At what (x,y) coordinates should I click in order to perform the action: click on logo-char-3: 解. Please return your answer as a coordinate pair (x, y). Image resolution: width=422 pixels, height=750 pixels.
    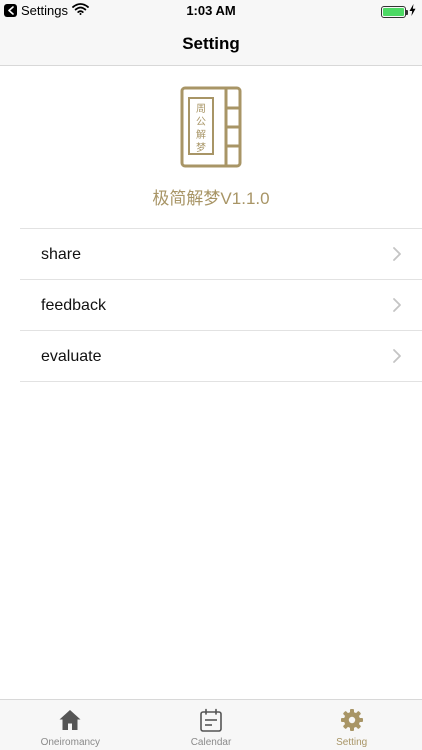
    Looking at the image, I should click on (201, 134).